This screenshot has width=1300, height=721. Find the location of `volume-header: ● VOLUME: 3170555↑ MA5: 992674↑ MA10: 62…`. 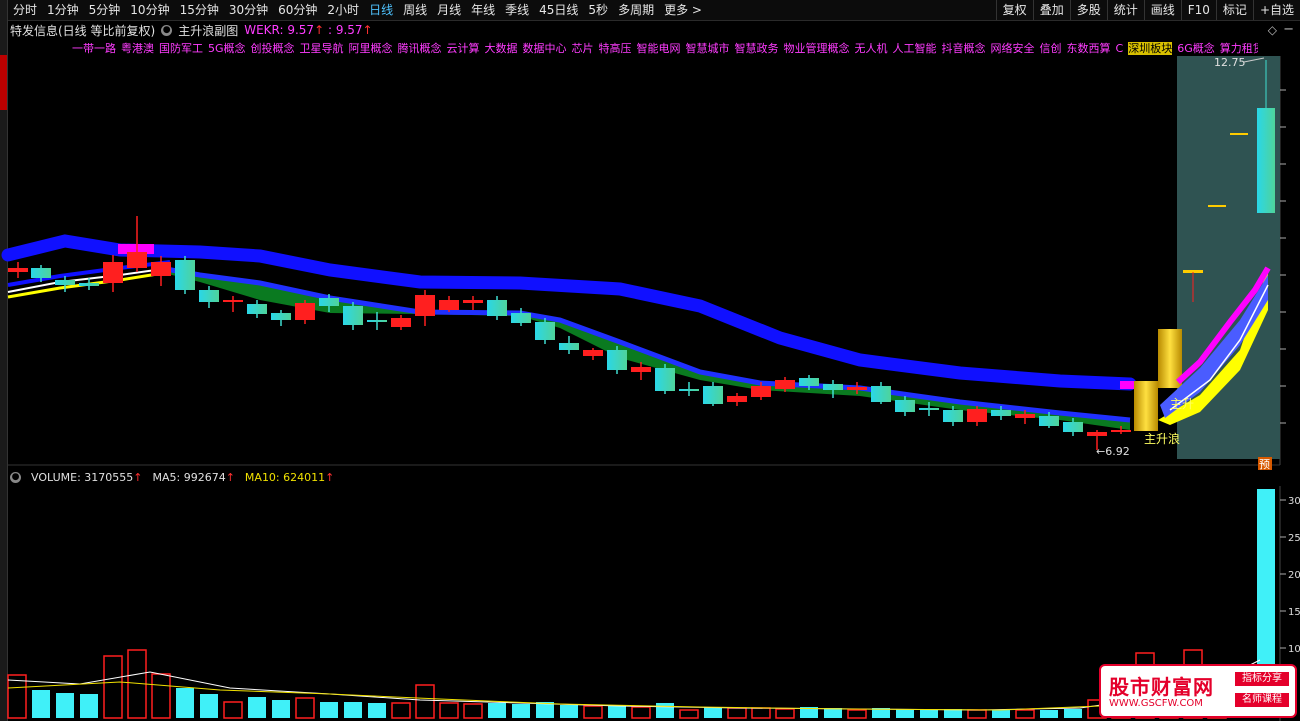

volume-header: ● VOLUME: 3170555↑ MA5: 992674↑ MA10: 62… is located at coordinates (172, 477).